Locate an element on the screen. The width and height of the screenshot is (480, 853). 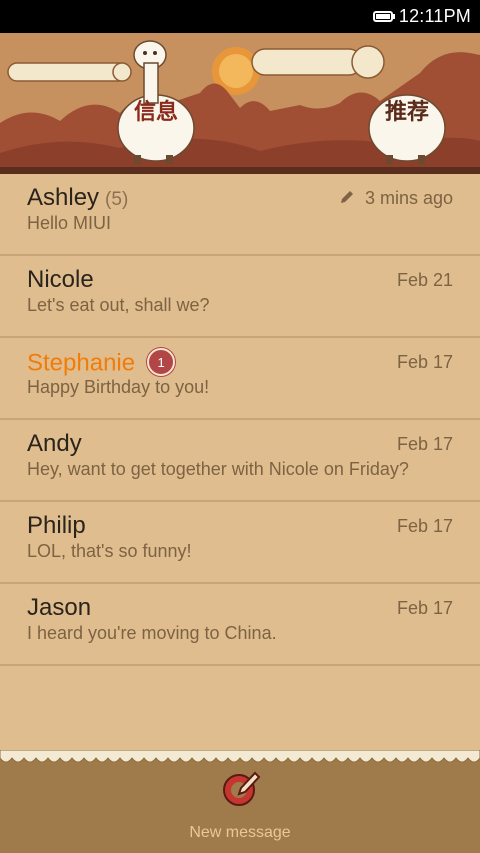
new-message-label: New message is located at coordinates (240, 833).